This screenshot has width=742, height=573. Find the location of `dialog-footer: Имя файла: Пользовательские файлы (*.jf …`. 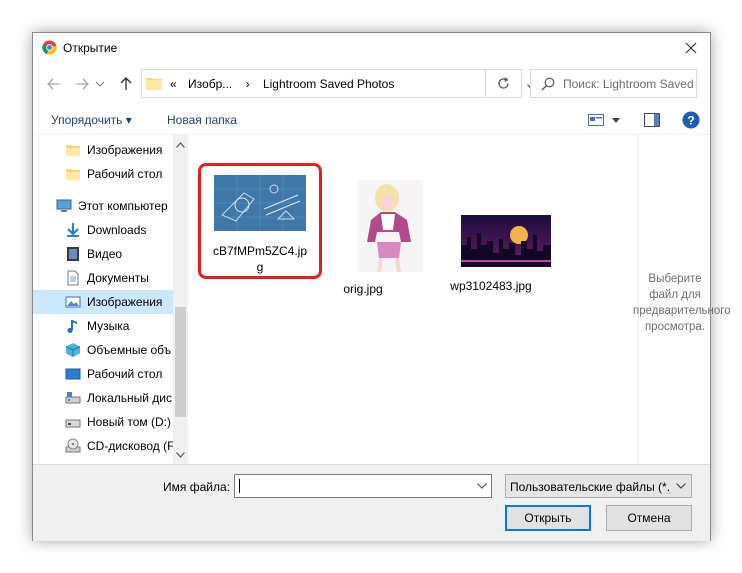

dialog-footer: Имя файла: Пользовательские файлы (*.jf … is located at coordinates (371, 502).